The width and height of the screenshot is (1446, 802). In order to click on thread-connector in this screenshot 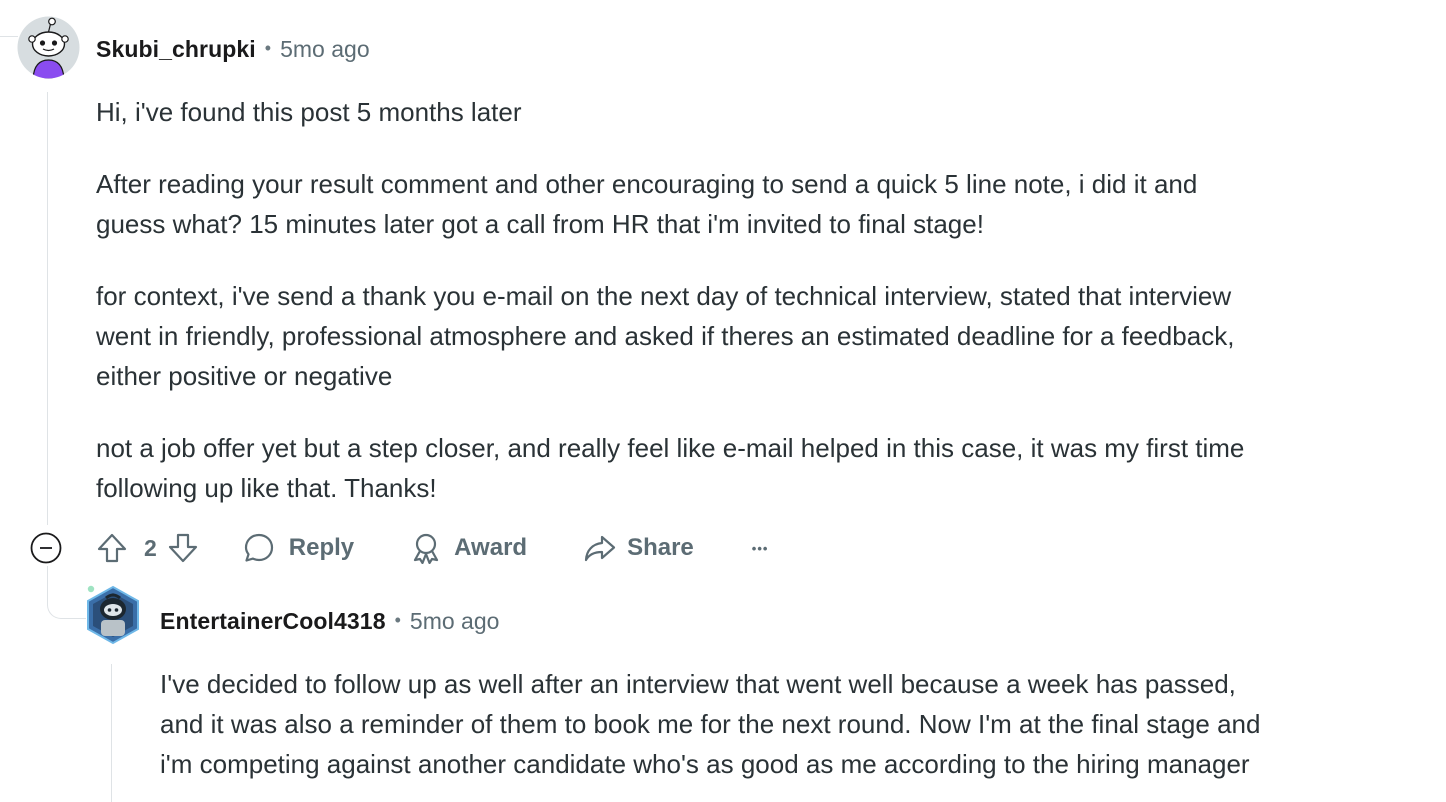, I will do `click(66, 592)`.